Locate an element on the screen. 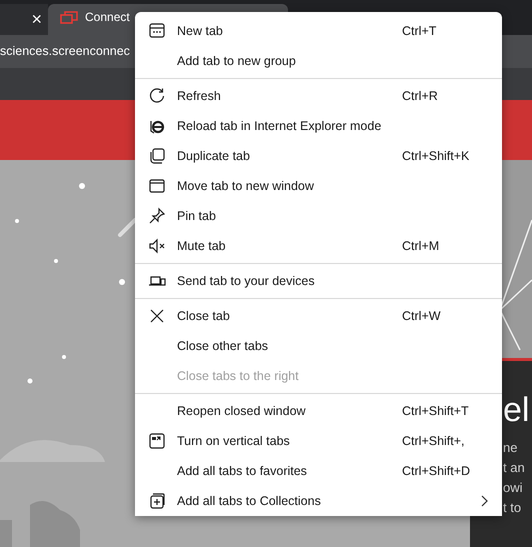  shortcut-text: Ctrl+Shift+K is located at coordinates (436, 156).